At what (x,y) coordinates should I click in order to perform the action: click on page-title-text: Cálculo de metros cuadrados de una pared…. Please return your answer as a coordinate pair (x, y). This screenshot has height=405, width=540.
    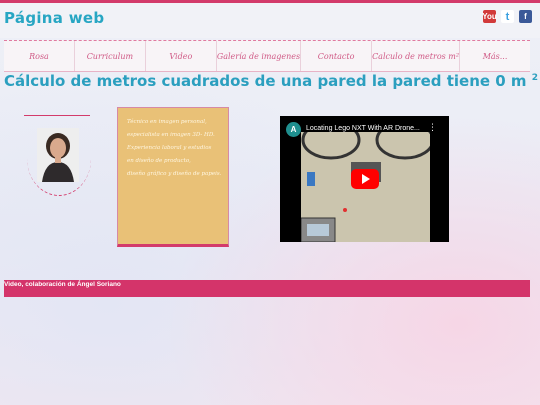
    Looking at the image, I should click on (265, 81).